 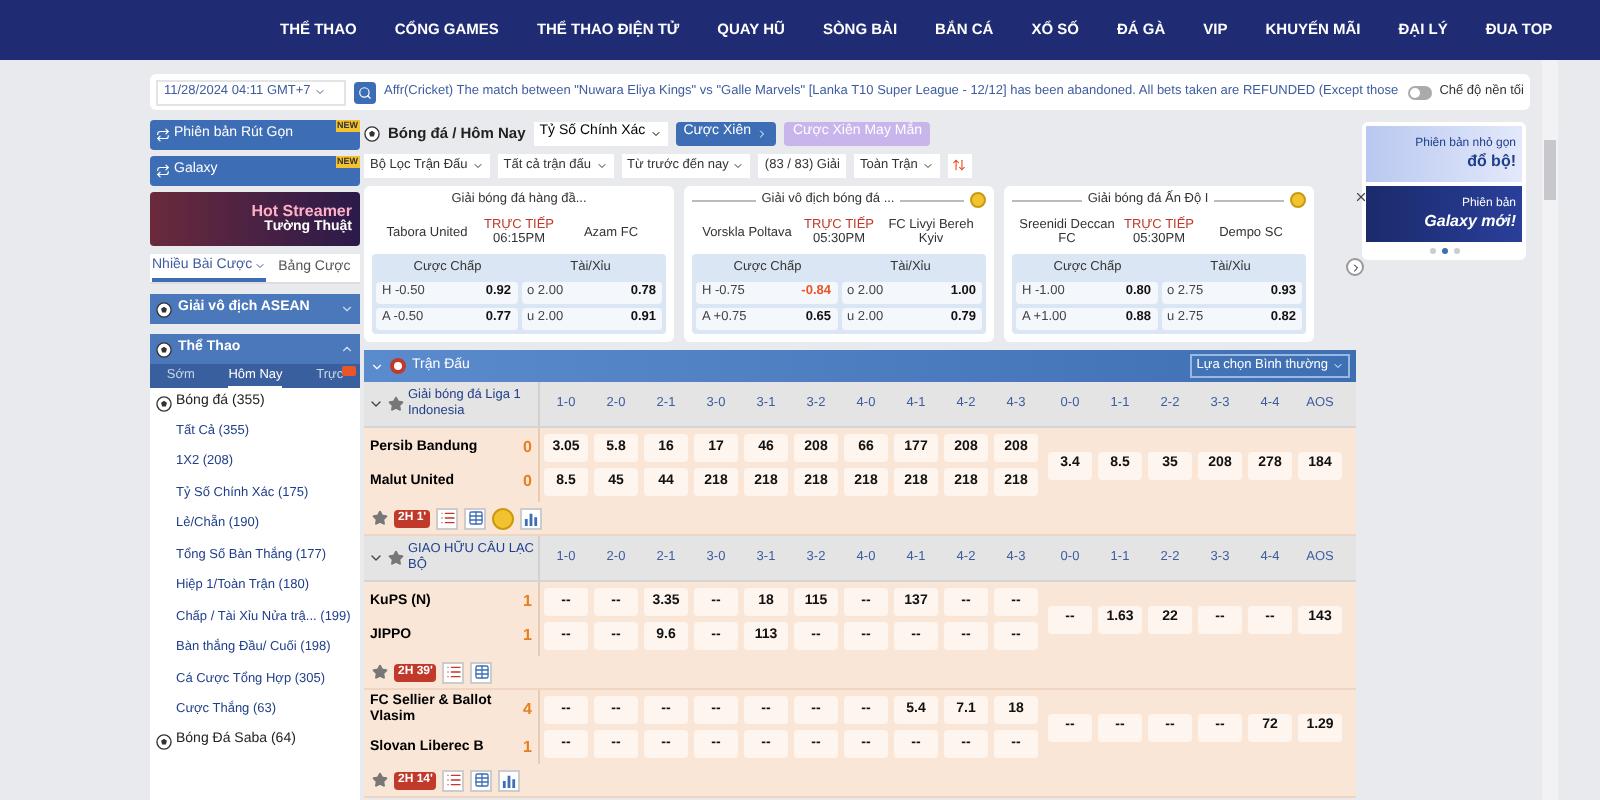 What do you see at coordinates (527, 602) in the screenshot?
I see `home-score: 1` at bounding box center [527, 602].